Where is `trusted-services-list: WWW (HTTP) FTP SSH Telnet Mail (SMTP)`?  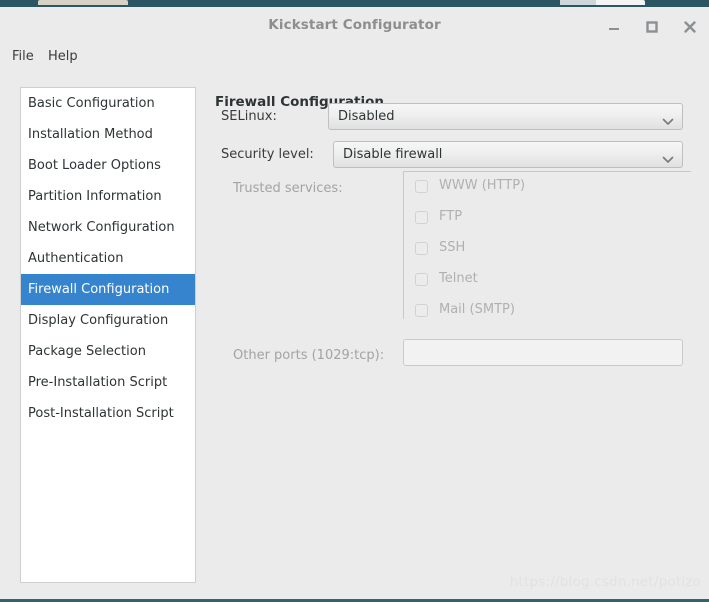
trusted-services-list: WWW (HTTP) FTP SSH Telnet Mail (SMTP) is located at coordinates (547, 245).